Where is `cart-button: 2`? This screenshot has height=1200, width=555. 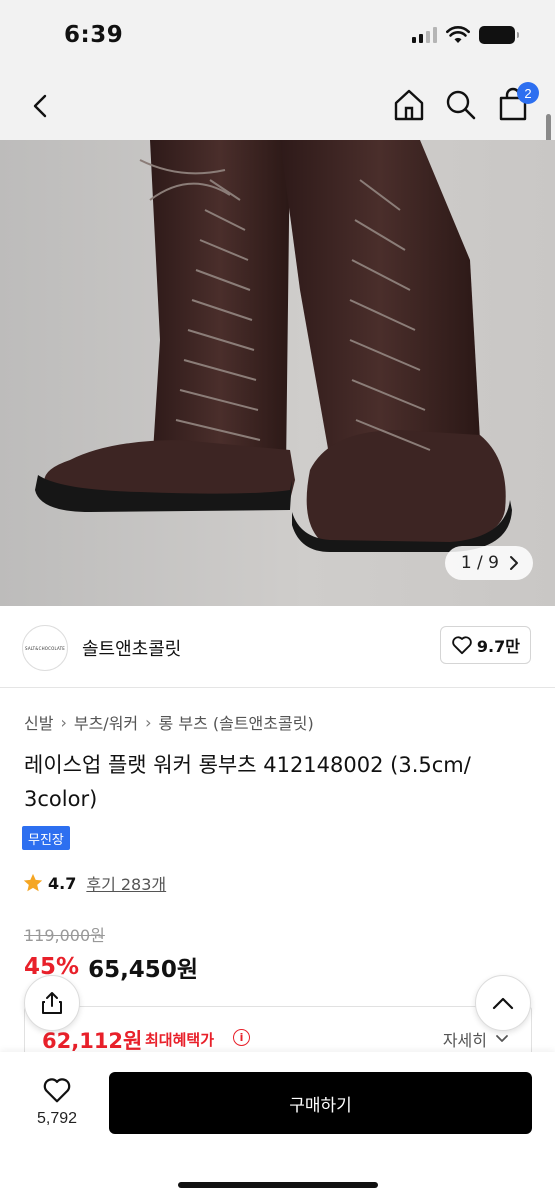
cart-button: 2 is located at coordinates (517, 103).